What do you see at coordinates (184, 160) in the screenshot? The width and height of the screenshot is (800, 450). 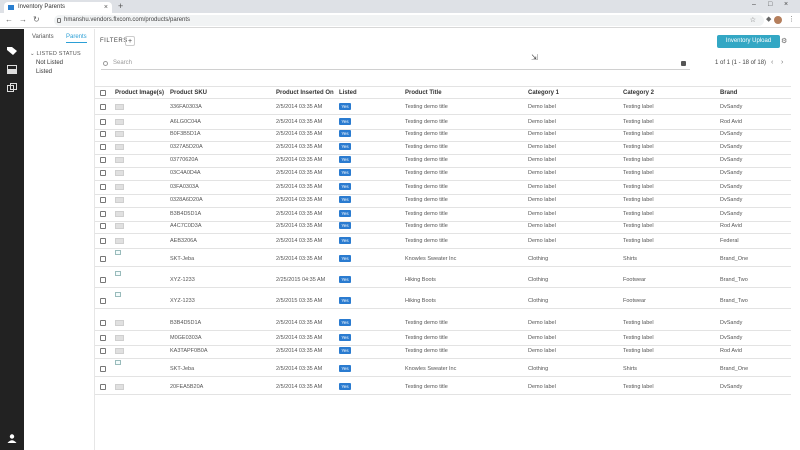 I see `cell-sku: 03770620A` at bounding box center [184, 160].